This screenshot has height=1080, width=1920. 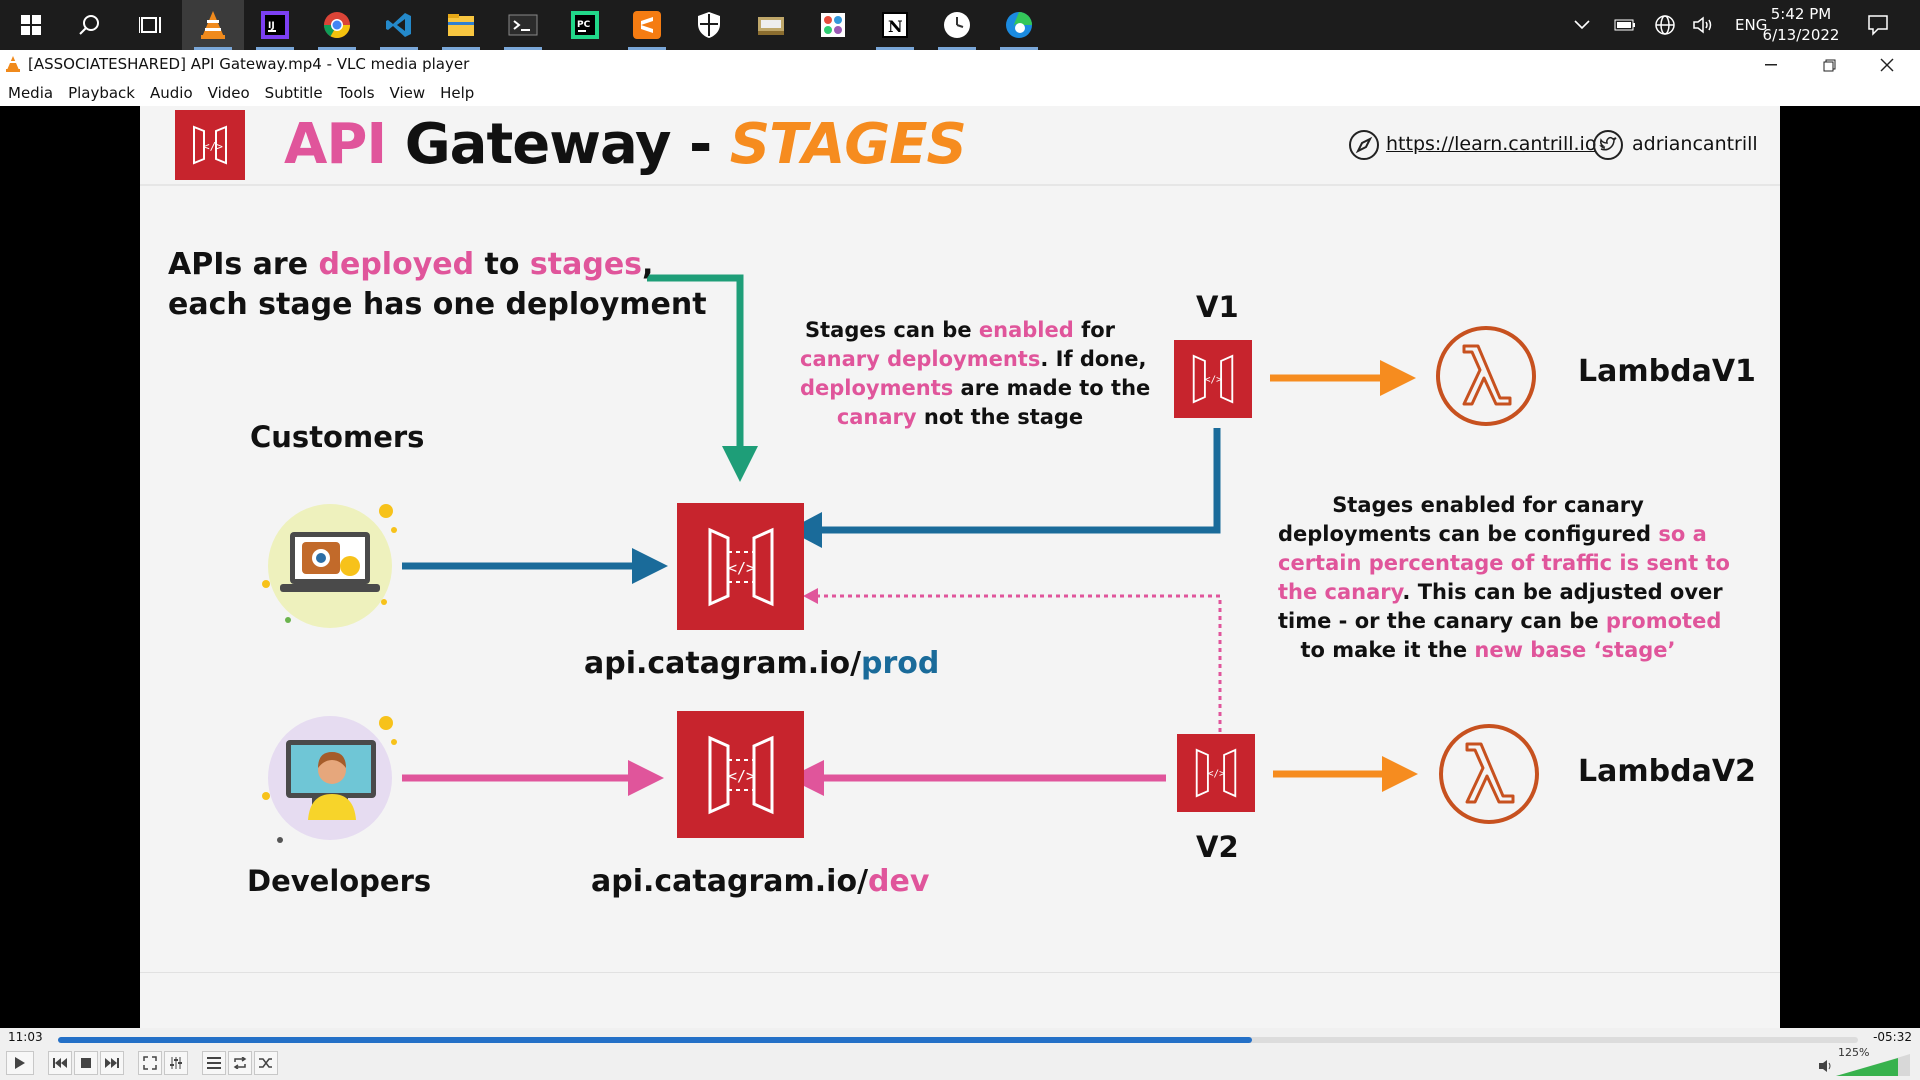 I want to click on intro-1d: stages, so click(x=586, y=264).